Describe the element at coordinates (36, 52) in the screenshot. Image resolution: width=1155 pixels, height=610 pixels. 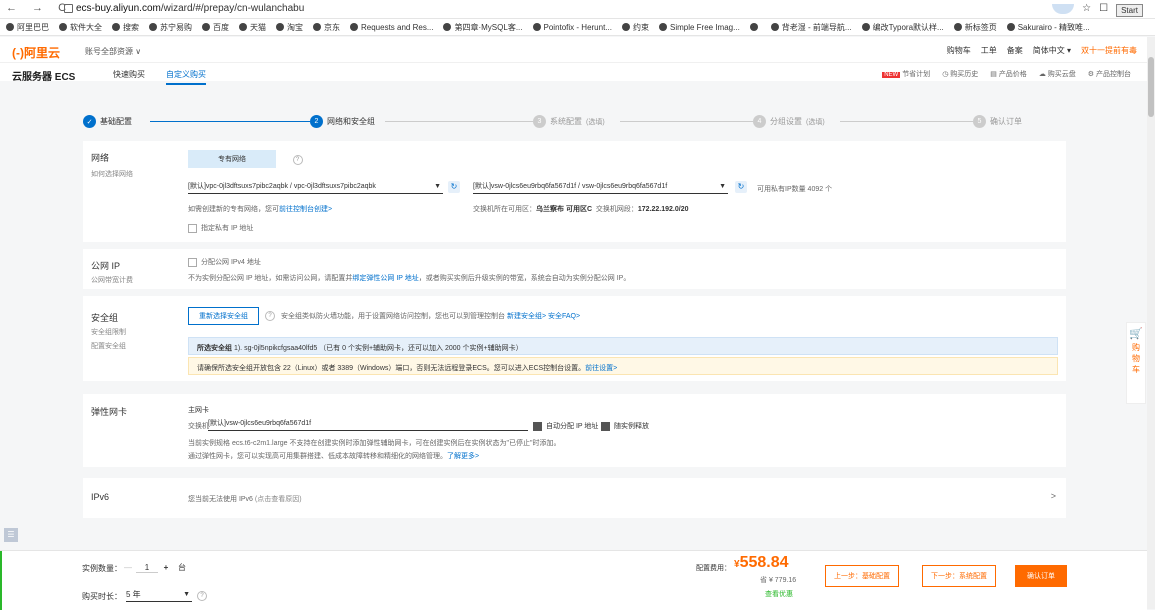
I see `aliyun-logo: (-)阿里云` at that location.